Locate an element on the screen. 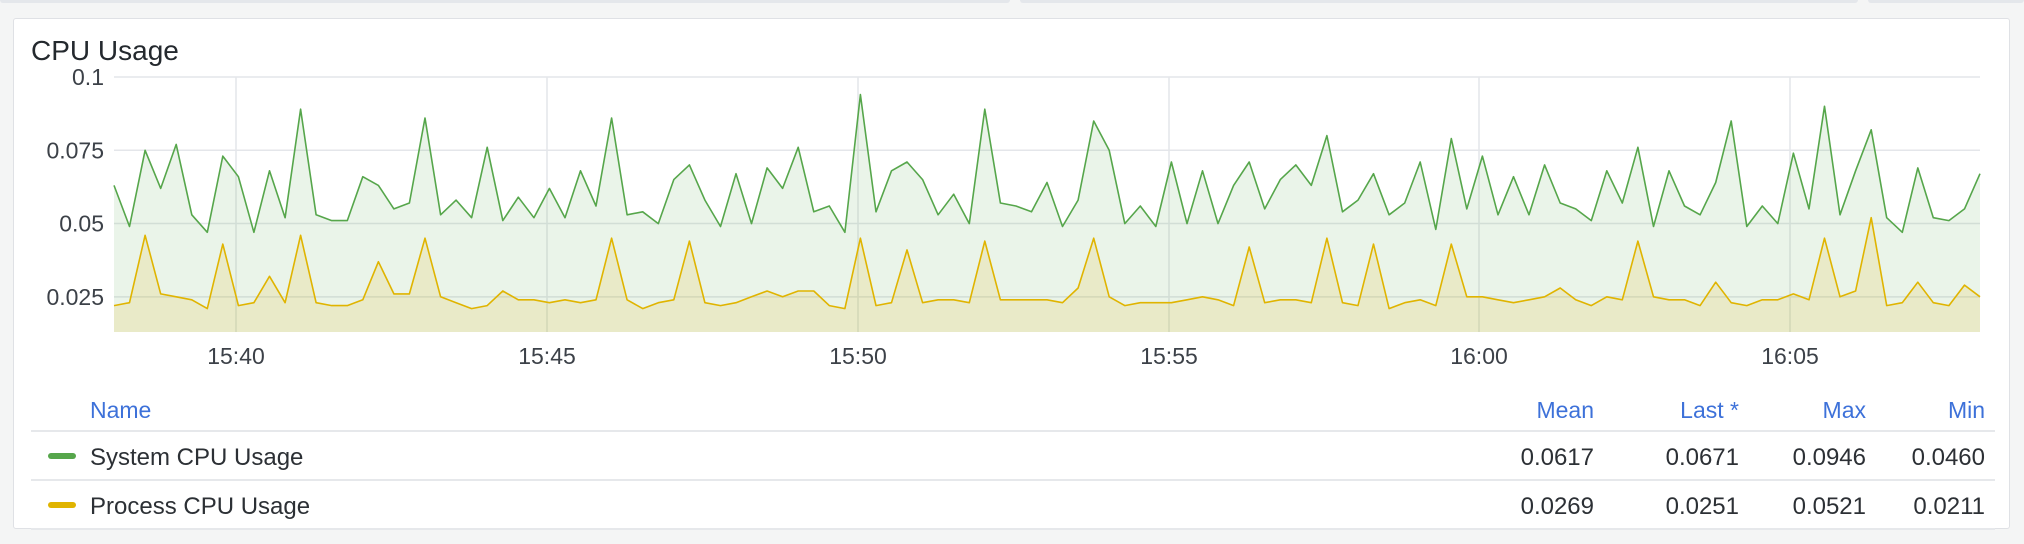 The image size is (2024, 544). x-tick-label: 15:55 is located at coordinates (1169, 356).